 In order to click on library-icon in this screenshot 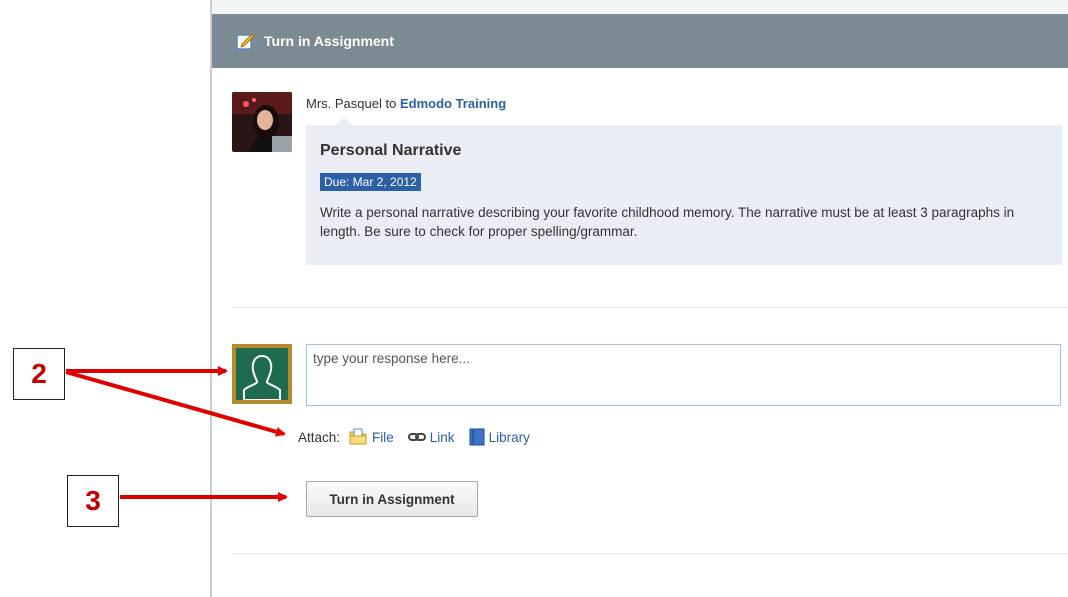, I will do `click(477, 437)`.